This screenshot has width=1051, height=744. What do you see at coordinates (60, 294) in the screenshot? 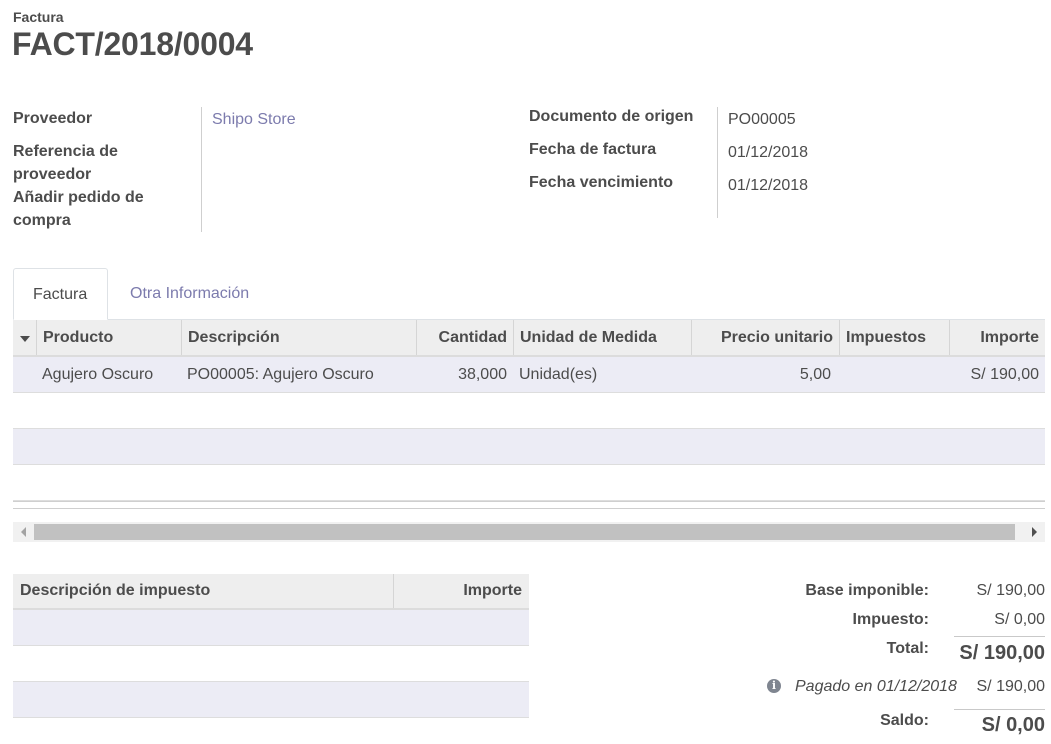
I see `tab-factura: Factura` at bounding box center [60, 294].